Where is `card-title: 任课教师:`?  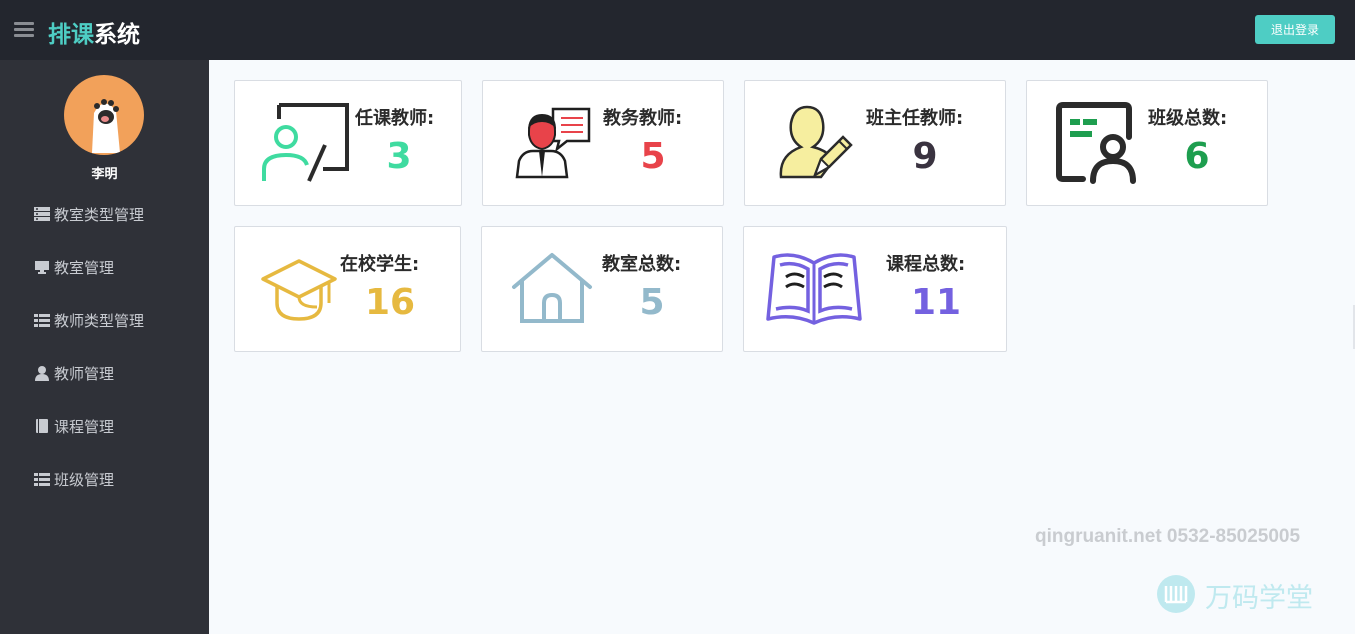 card-title: 任课教师: is located at coordinates (395, 118).